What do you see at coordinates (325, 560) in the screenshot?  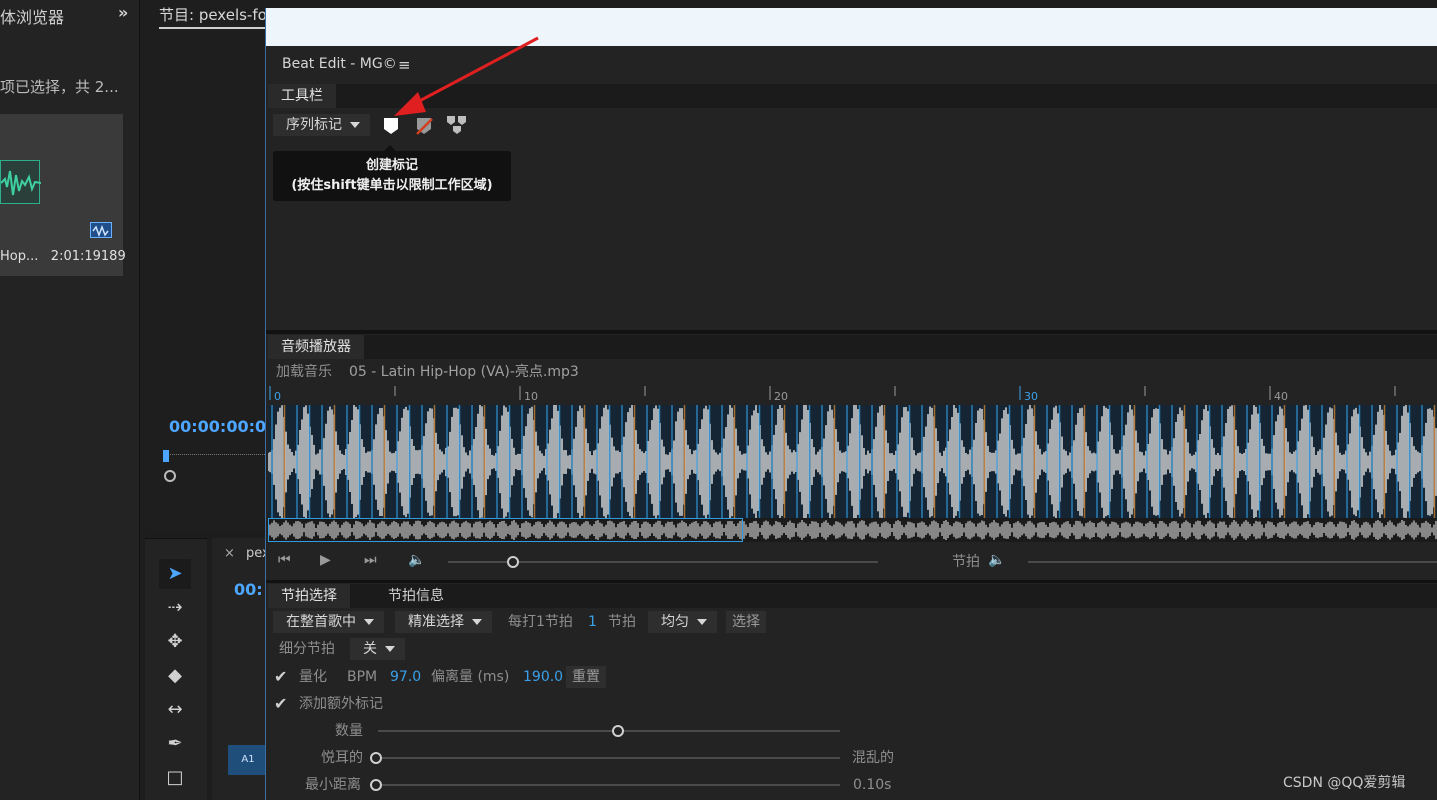 I see `play-icon: ▶` at bounding box center [325, 560].